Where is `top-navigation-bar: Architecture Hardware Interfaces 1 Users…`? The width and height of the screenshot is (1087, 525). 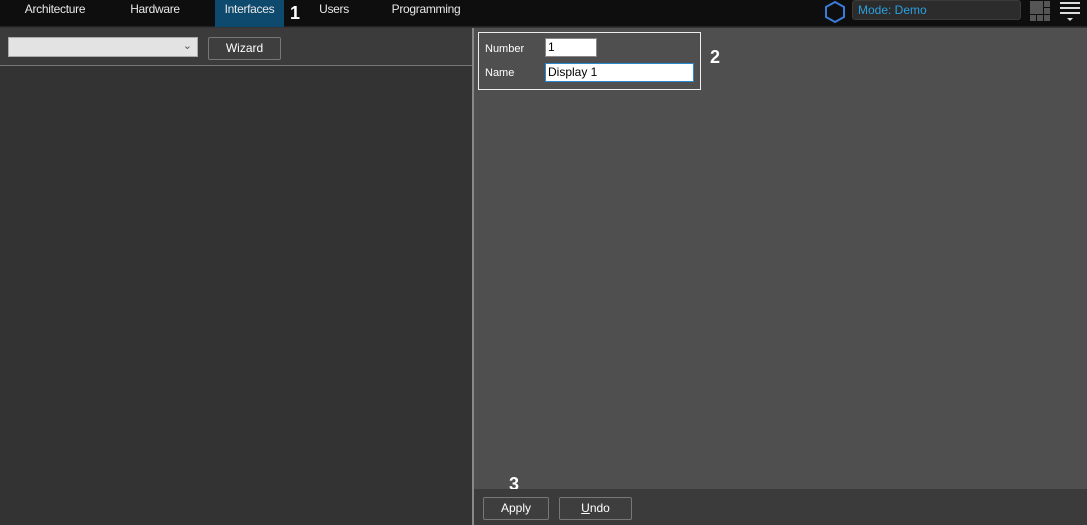
top-navigation-bar: Architecture Hardware Interfaces 1 Users… is located at coordinates (543, 13).